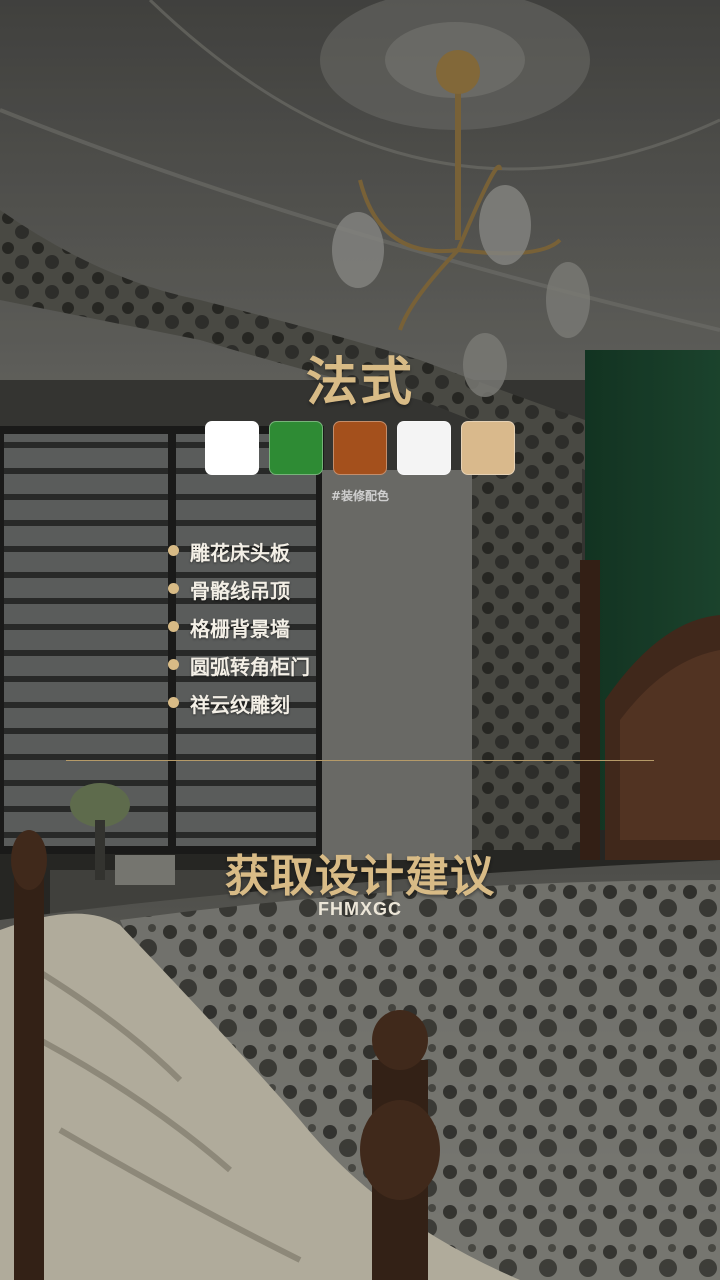  What do you see at coordinates (488, 448) in the screenshot?
I see `color-swatch-beige` at bounding box center [488, 448].